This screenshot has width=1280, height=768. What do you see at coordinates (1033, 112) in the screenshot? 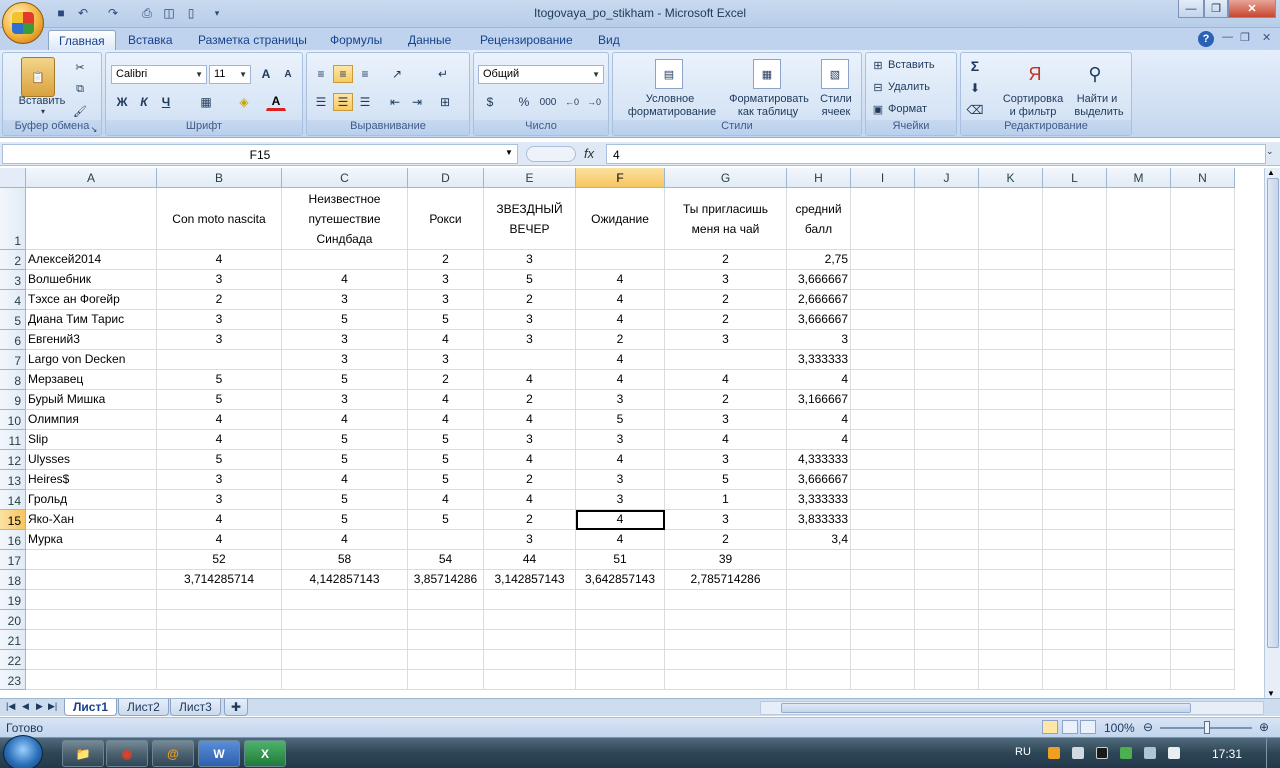
I see `sort-filter-label-2: и фильтр` at bounding box center [1033, 112].